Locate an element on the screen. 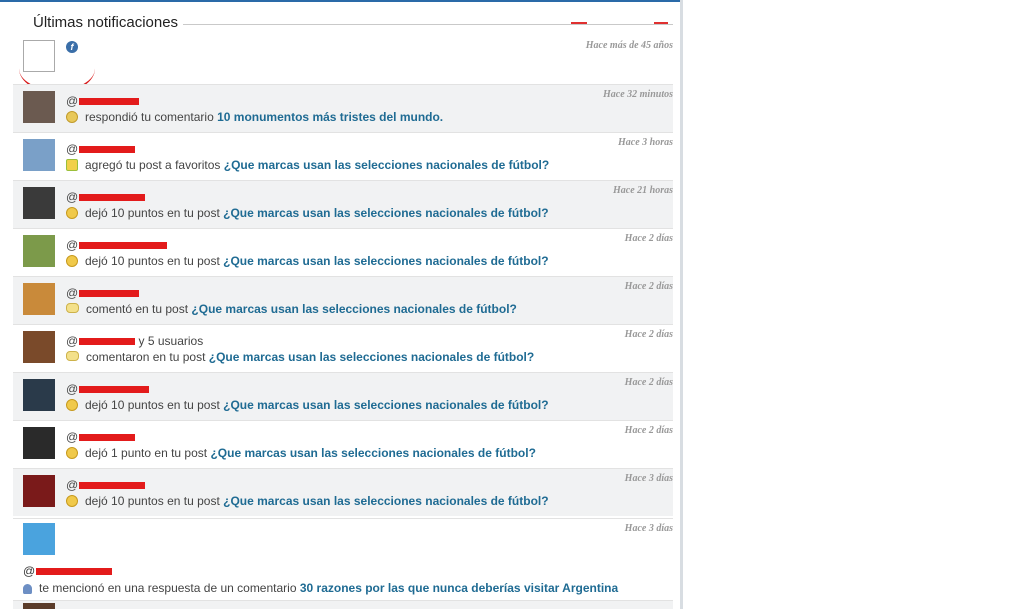  notification-time: Hace 21 horas is located at coordinates (643, 190).